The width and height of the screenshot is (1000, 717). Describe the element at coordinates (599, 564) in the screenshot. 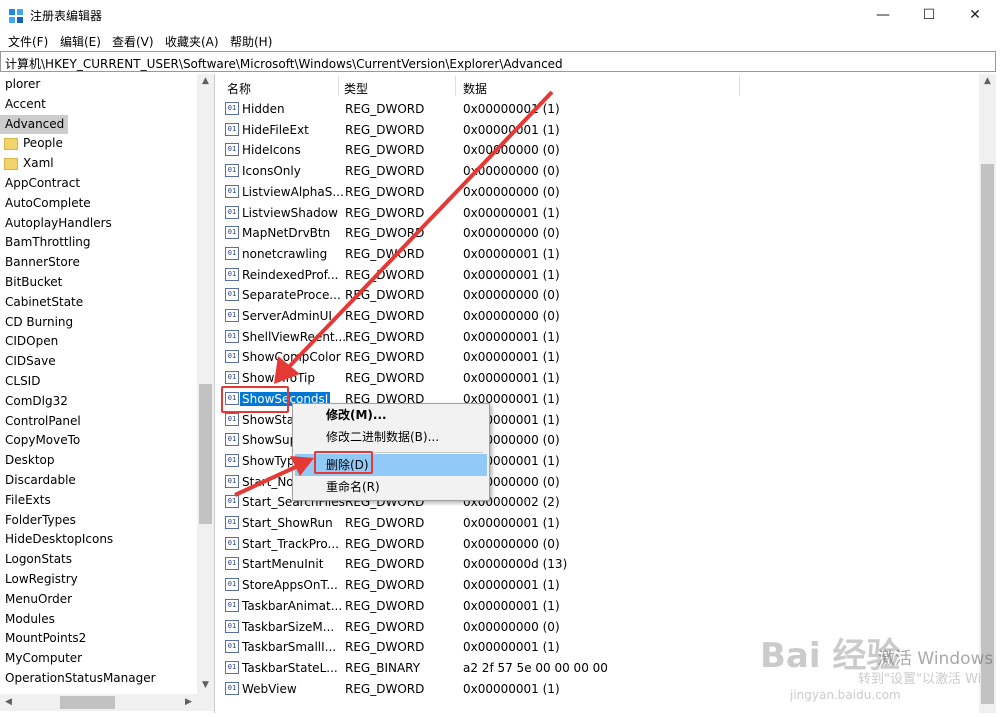

I see `value-row: 01 StartMenuInit REG_DWORD 0x0000000d (13)` at that location.